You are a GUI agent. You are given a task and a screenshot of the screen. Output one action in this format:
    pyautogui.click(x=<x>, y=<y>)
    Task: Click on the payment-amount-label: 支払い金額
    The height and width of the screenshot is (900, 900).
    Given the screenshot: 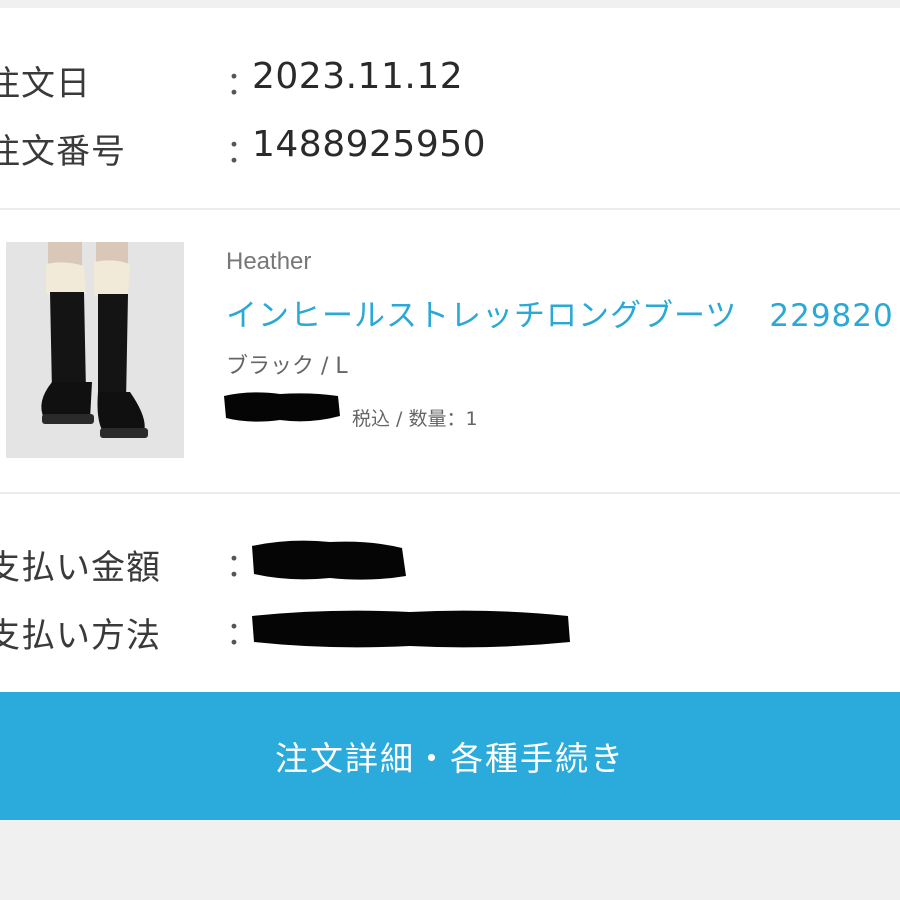 What is the action you would take?
    pyautogui.click(x=80, y=568)
    